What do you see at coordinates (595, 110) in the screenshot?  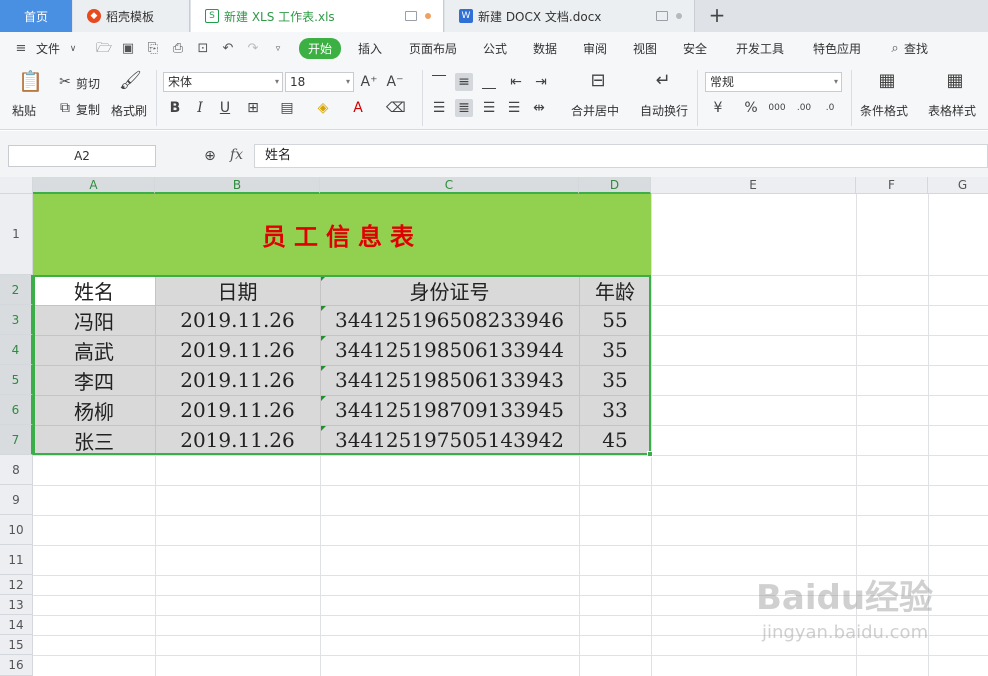 I see `merge-center-button: 合并居中` at bounding box center [595, 110].